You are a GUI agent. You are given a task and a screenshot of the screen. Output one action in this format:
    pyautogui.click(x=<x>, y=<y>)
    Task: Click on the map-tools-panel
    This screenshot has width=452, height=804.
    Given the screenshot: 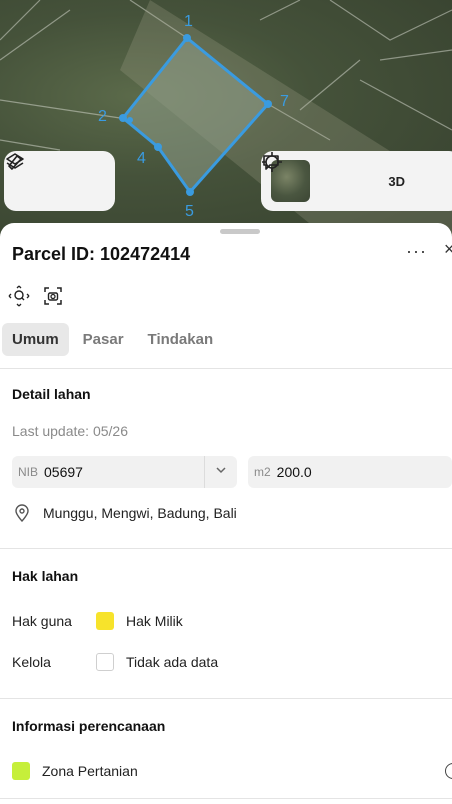 What is the action you would take?
    pyautogui.click(x=59, y=181)
    